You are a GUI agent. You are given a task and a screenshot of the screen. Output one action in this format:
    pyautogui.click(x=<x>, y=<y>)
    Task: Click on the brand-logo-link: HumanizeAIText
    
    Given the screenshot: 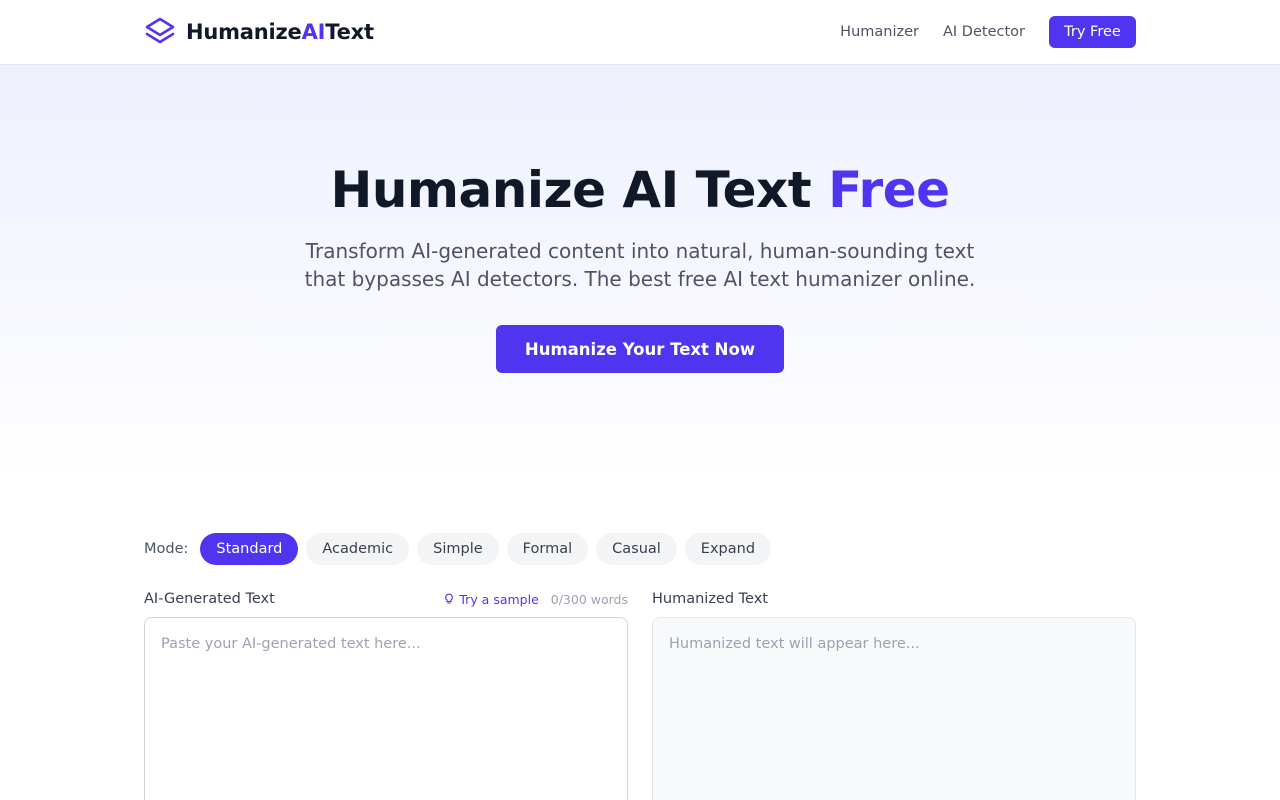 What is the action you would take?
    pyautogui.click(x=259, y=32)
    